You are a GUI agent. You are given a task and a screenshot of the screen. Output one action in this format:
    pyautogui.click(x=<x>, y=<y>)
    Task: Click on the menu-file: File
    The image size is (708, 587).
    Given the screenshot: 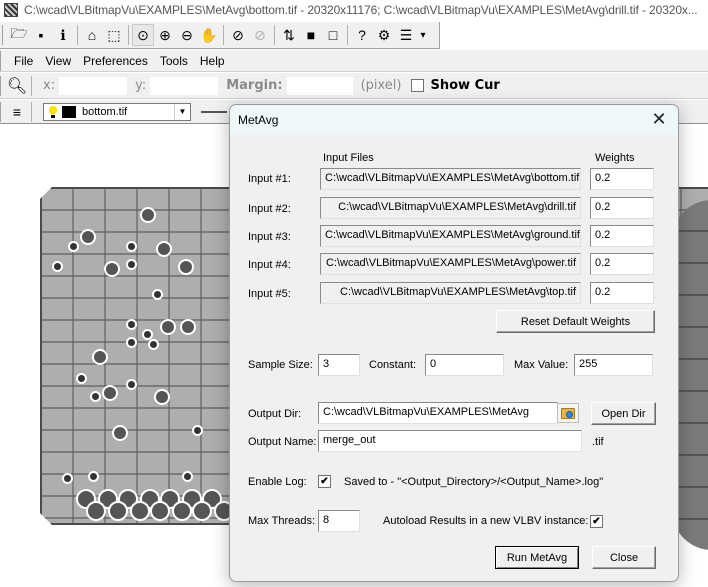 What is the action you would take?
    pyautogui.click(x=23, y=61)
    